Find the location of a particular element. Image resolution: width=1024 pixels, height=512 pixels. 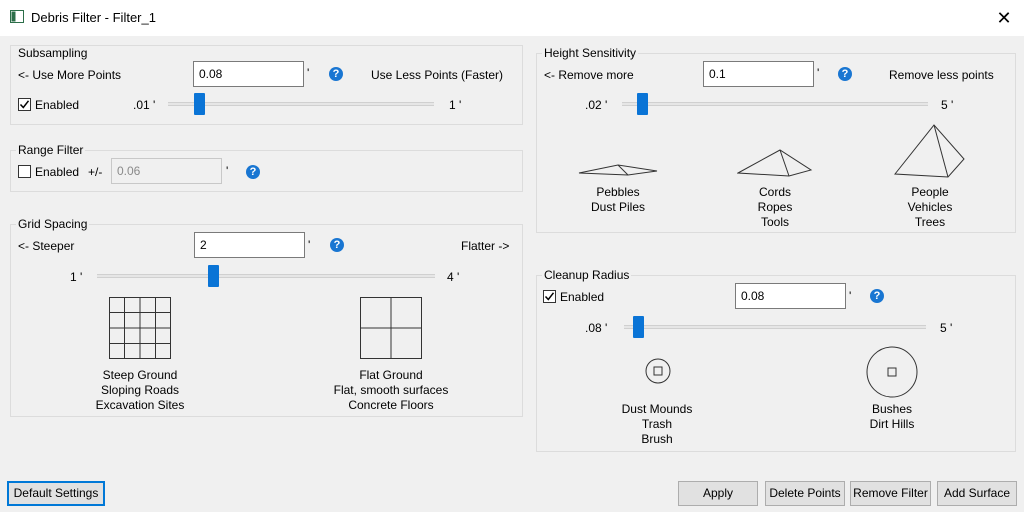

subsampling-input is located at coordinates (248, 74).